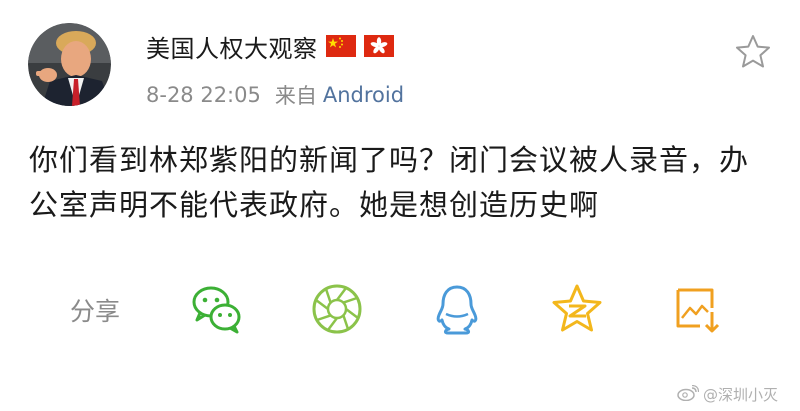 The height and width of the screenshot is (411, 800). Describe the element at coordinates (577, 309) in the screenshot. I see `qzone-icon` at that location.